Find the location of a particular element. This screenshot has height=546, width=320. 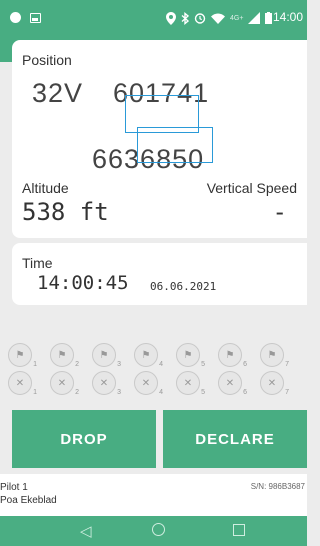

bluetooth-icon is located at coordinates (185, 18).